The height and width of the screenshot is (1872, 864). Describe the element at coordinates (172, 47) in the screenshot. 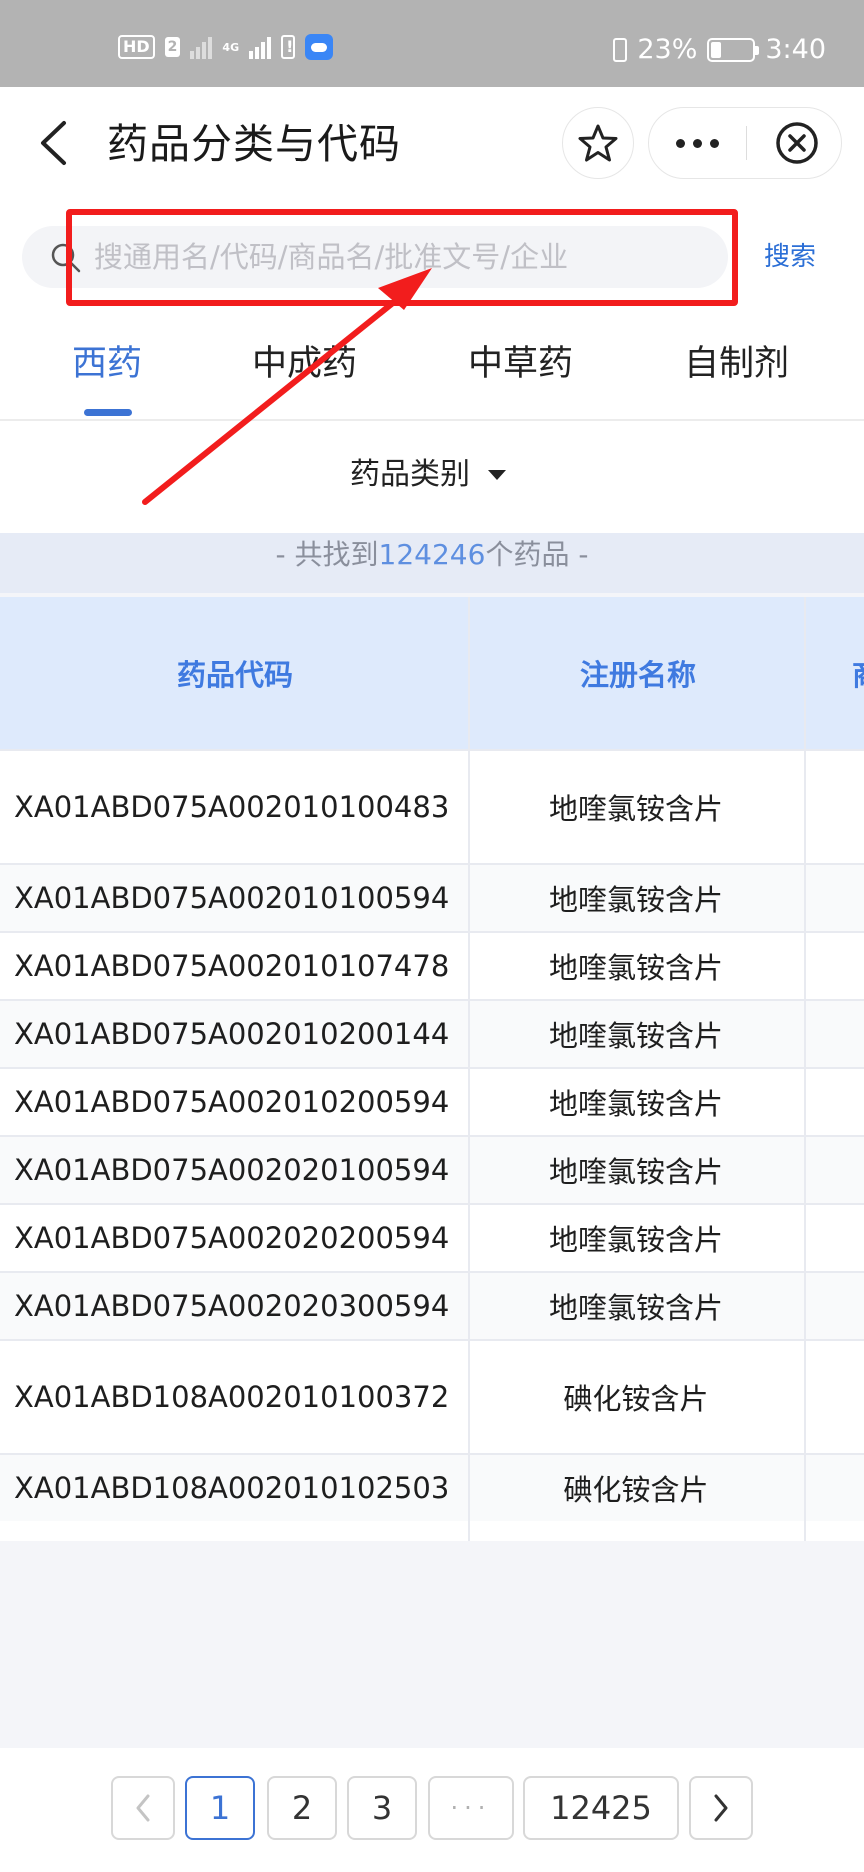

I see `sim-badge: 2` at that location.